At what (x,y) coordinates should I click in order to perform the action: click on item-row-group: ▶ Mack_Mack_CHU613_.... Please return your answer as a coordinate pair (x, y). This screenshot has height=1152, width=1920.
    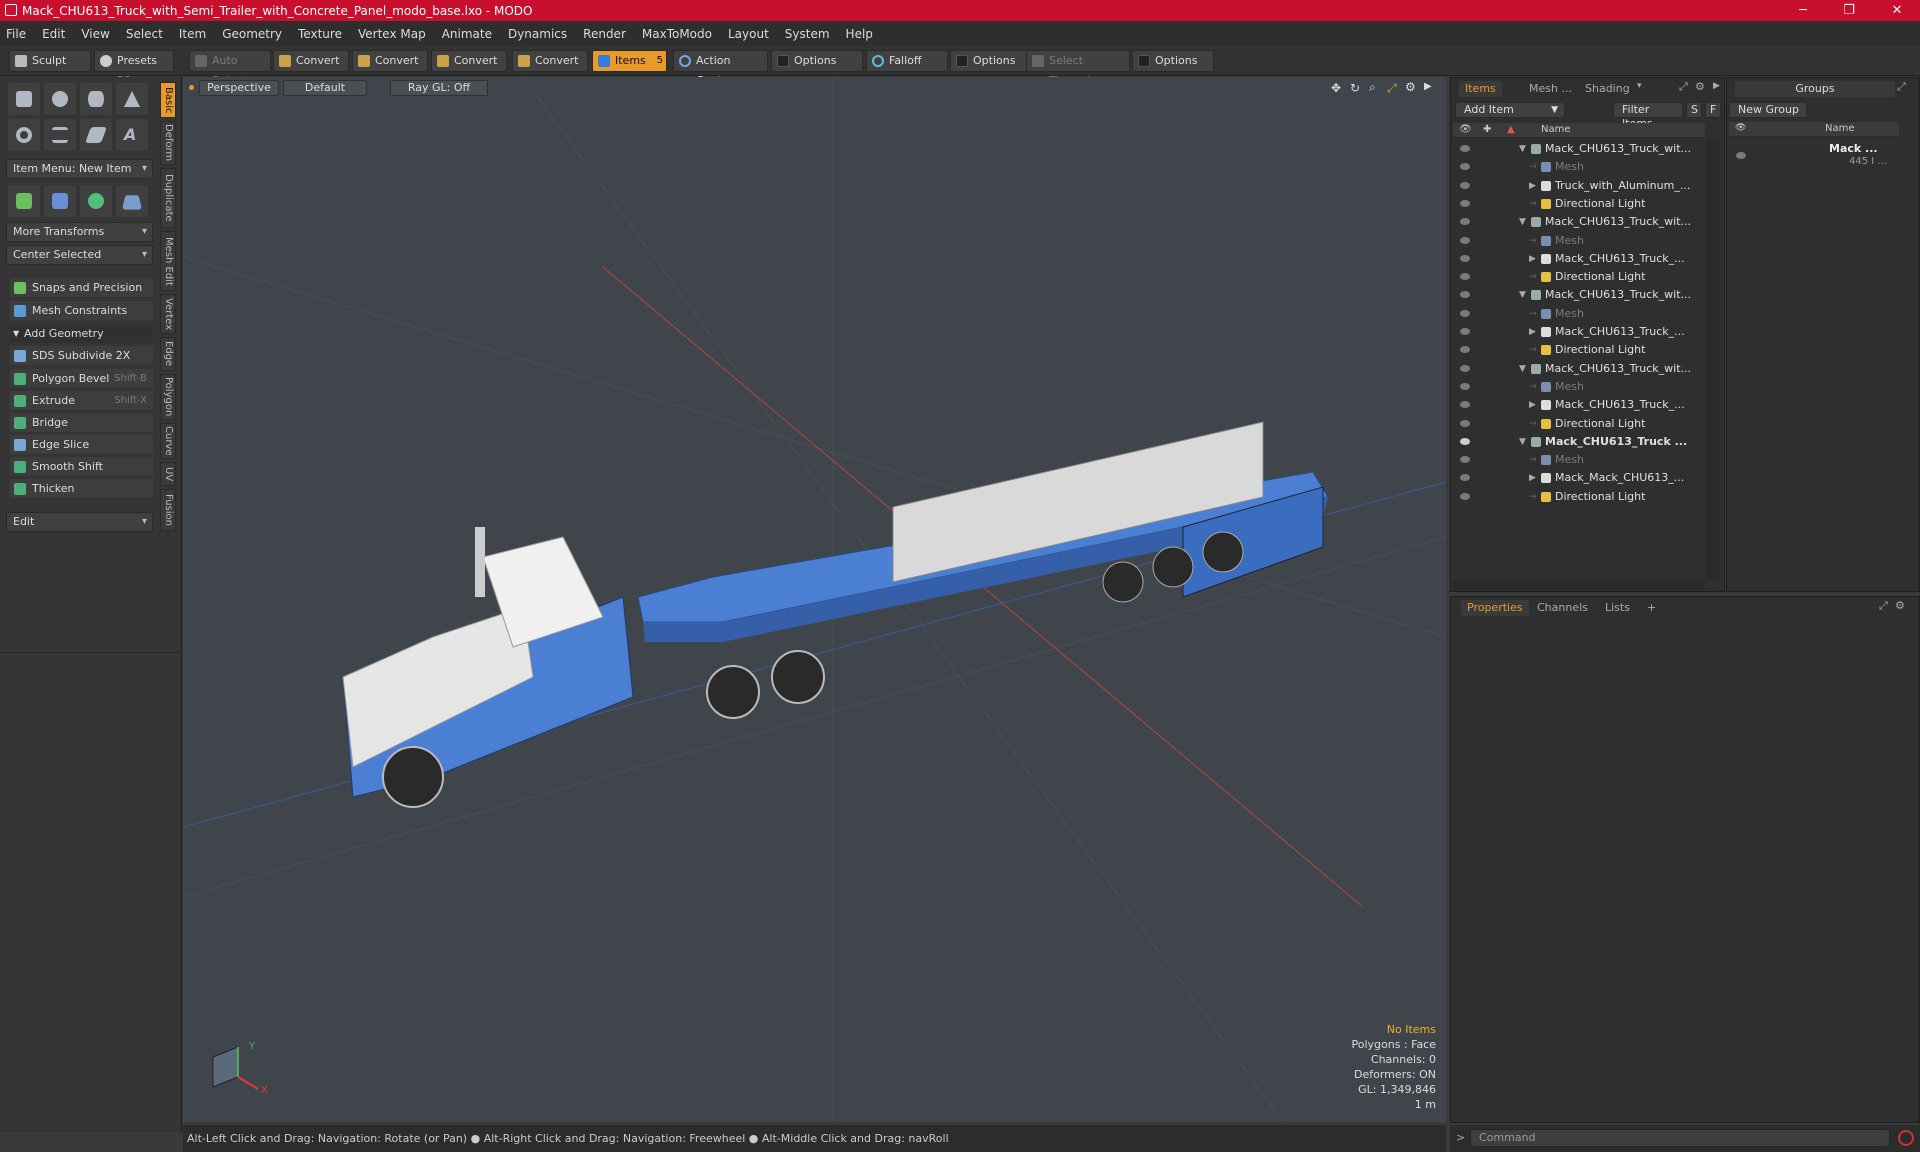
    Looking at the image, I should click on (1579, 478).